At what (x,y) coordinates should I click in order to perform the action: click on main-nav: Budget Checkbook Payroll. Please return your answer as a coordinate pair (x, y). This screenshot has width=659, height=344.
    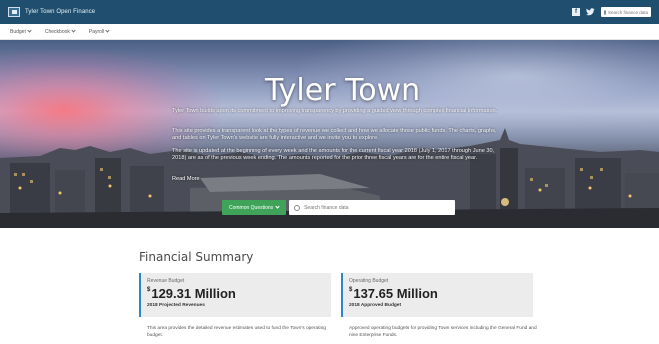
    Looking at the image, I should click on (329, 32).